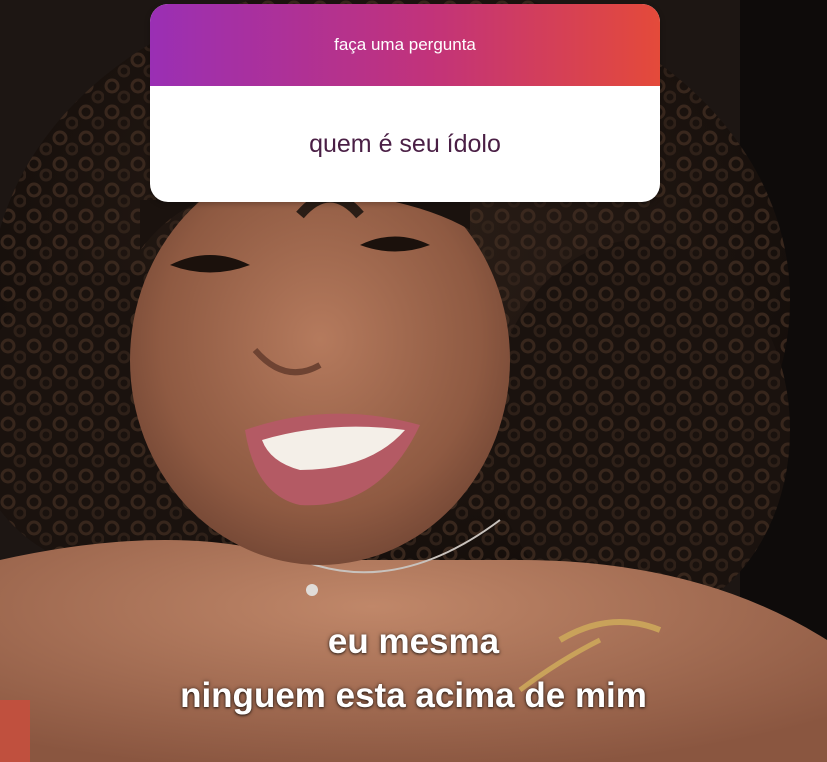 The image size is (827, 762). Describe the element at coordinates (413, 641) in the screenshot. I see `caption-line-1: eu mesma` at that location.